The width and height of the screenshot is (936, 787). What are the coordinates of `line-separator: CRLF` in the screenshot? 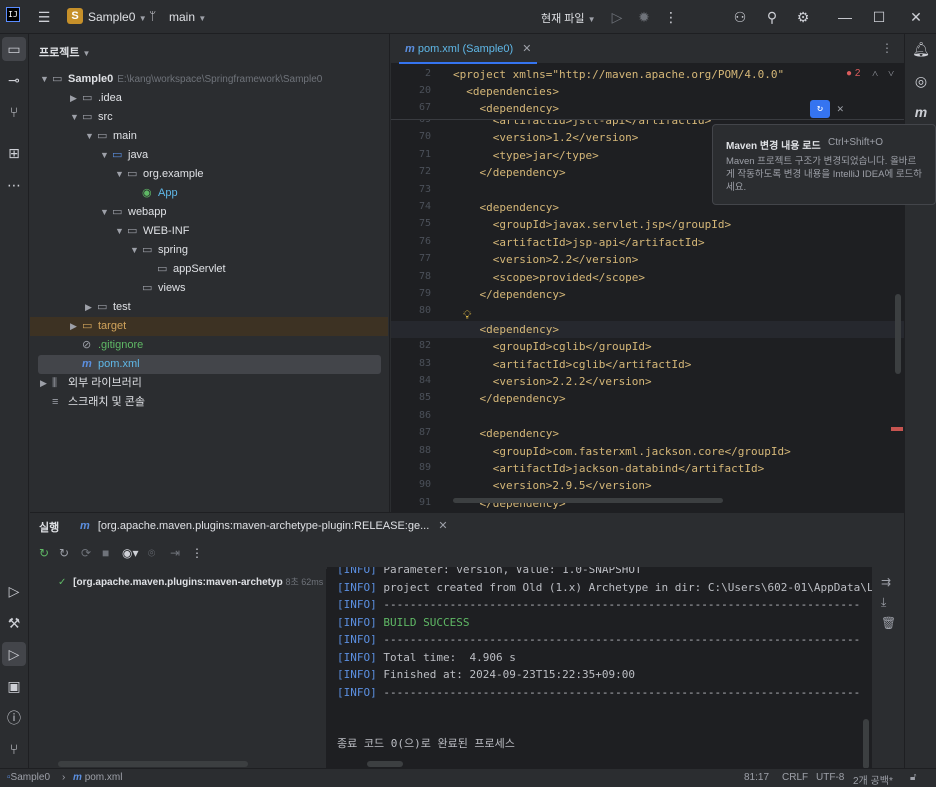 It's located at (795, 777).